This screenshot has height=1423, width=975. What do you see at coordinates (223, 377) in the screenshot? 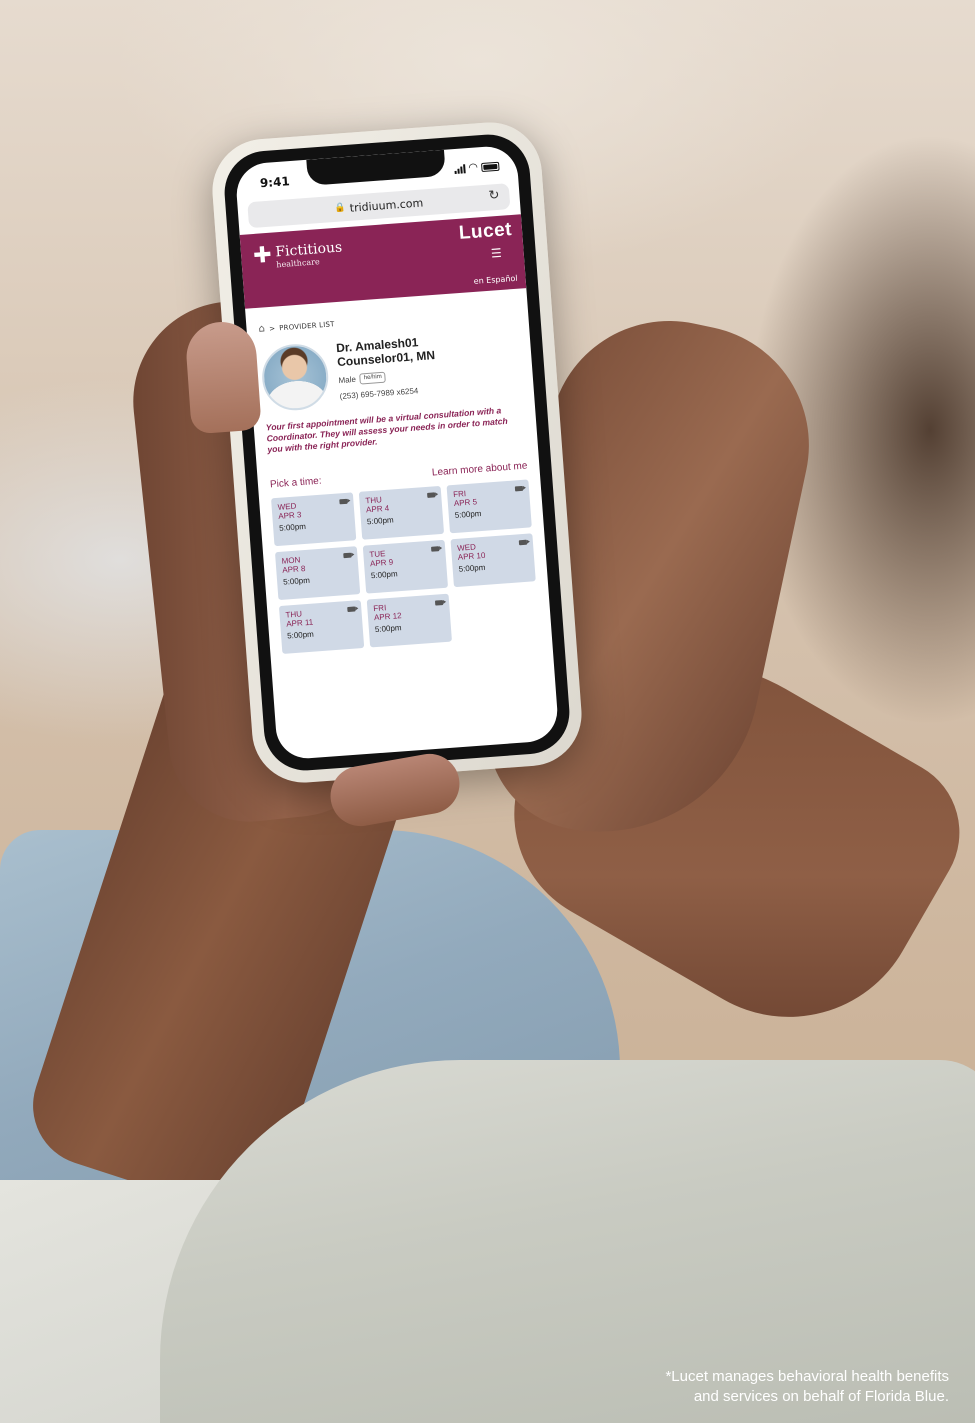
I see `left-thumb` at bounding box center [223, 377].